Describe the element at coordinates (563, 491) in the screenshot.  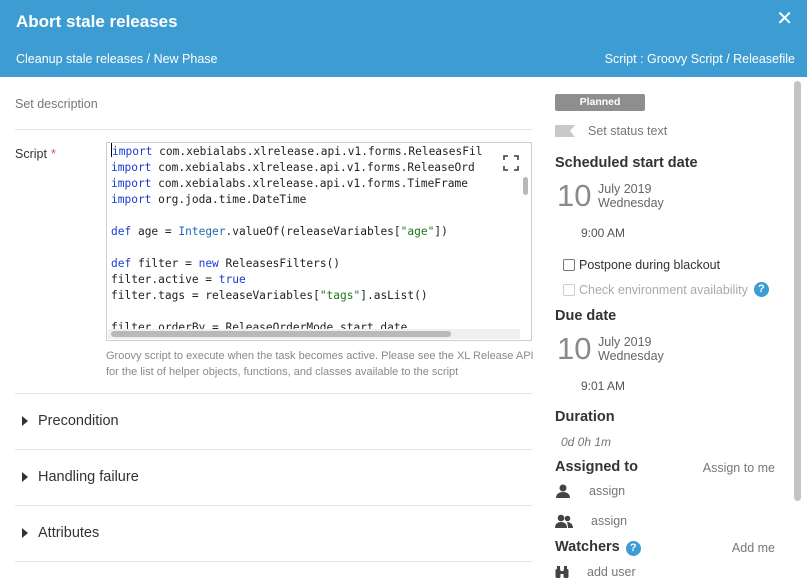
I see `user-icon` at that location.